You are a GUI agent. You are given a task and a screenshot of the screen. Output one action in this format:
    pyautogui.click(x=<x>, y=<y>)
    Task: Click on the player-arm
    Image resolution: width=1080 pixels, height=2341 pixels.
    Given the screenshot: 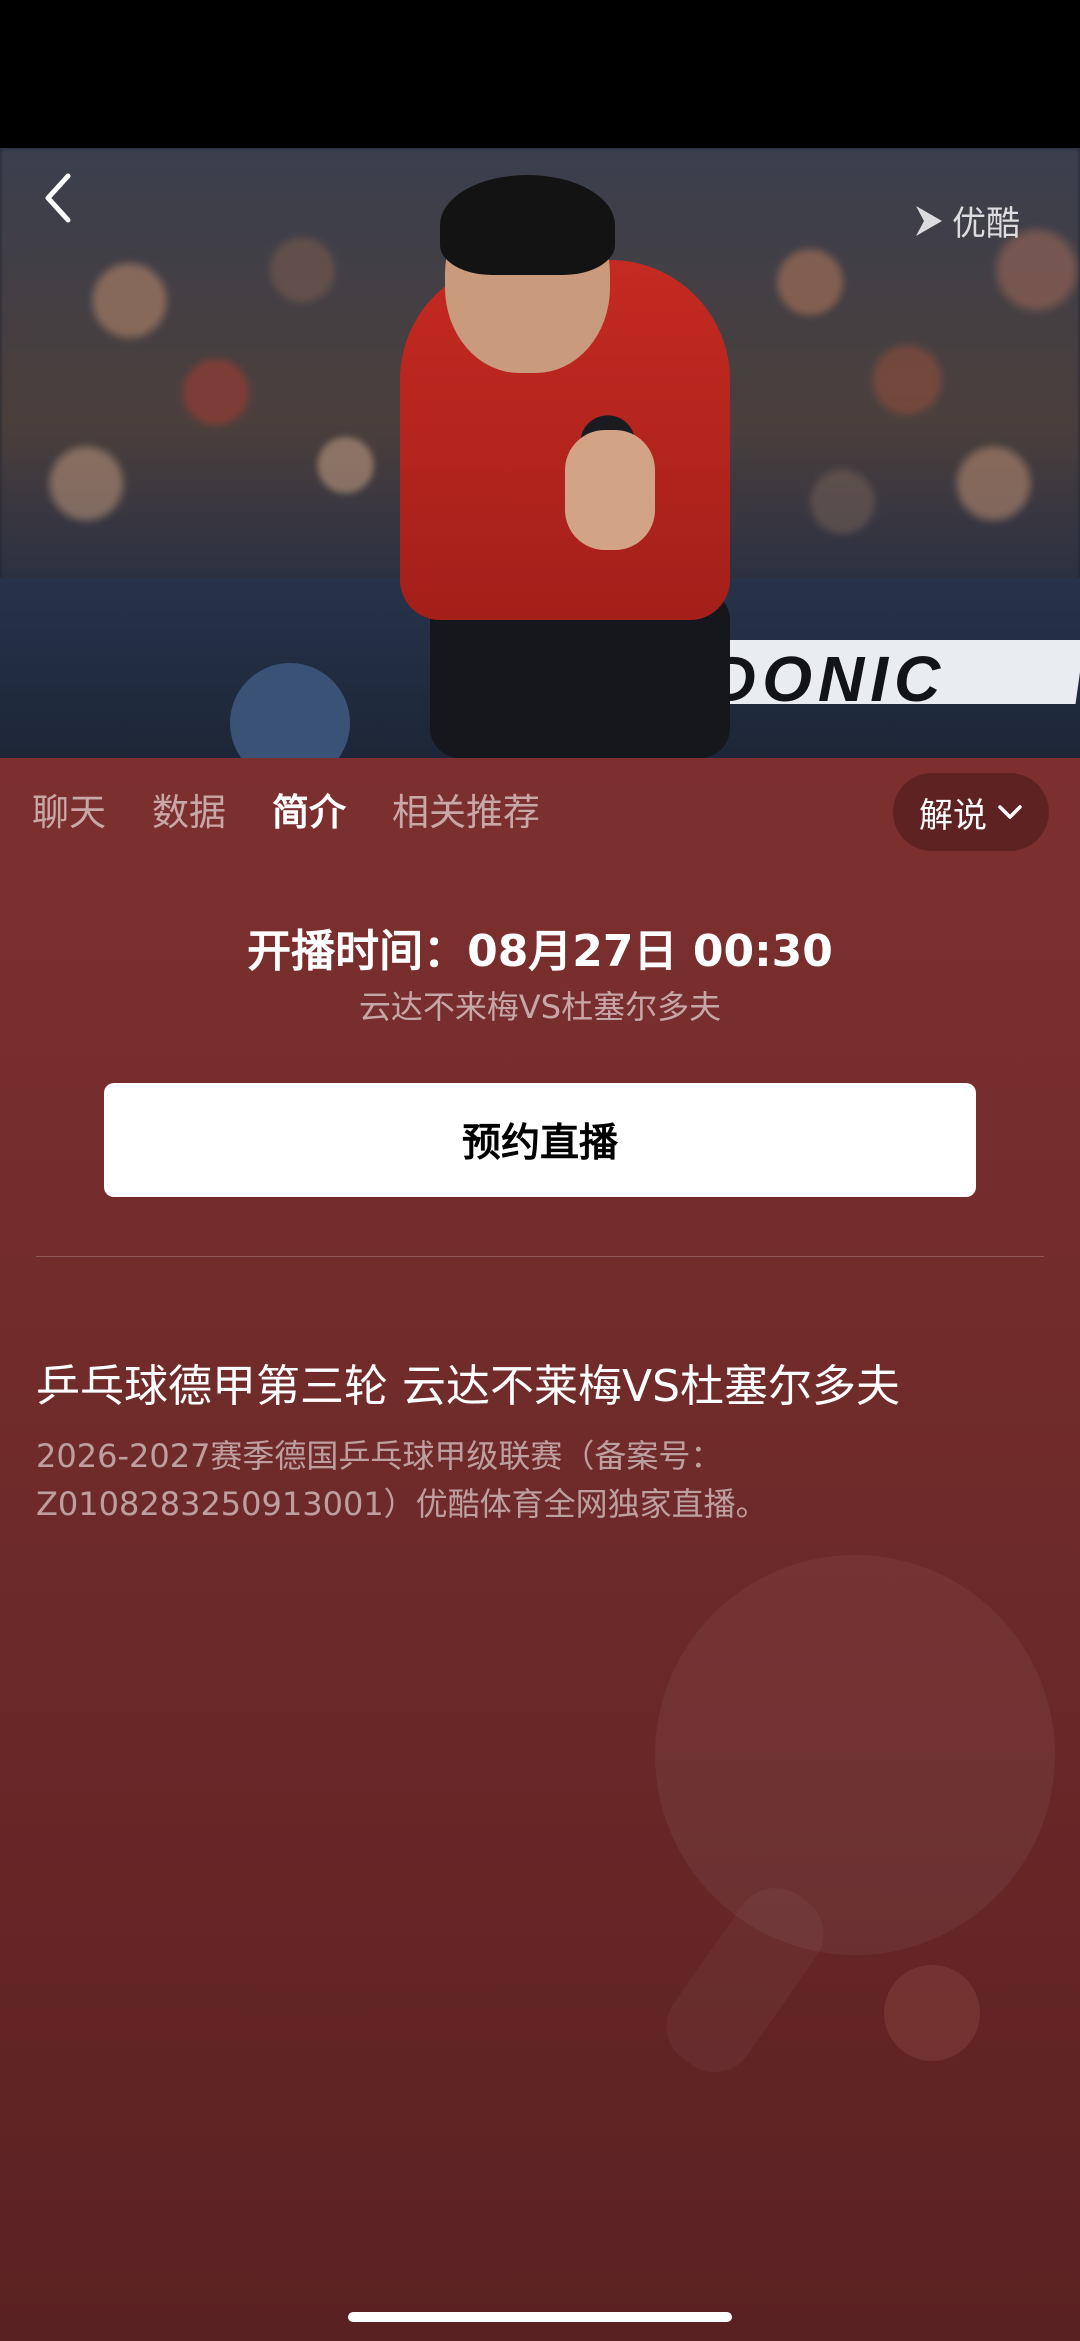 What is the action you would take?
    pyautogui.click(x=610, y=490)
    